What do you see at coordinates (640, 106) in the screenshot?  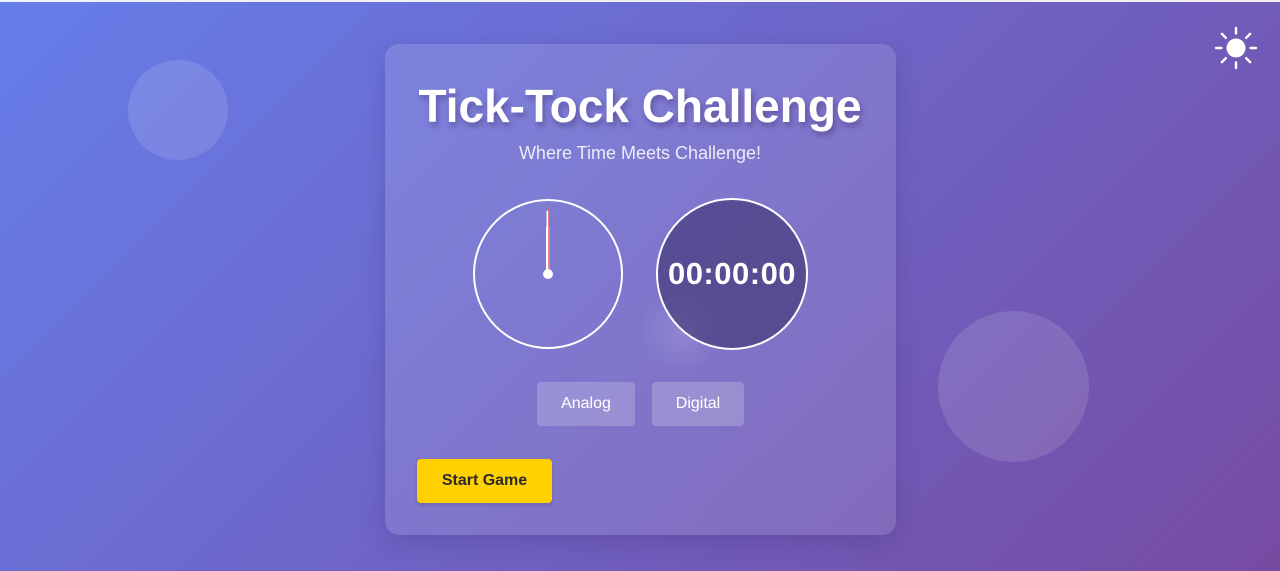 I see `page-title: Tick-Tock Challenge` at bounding box center [640, 106].